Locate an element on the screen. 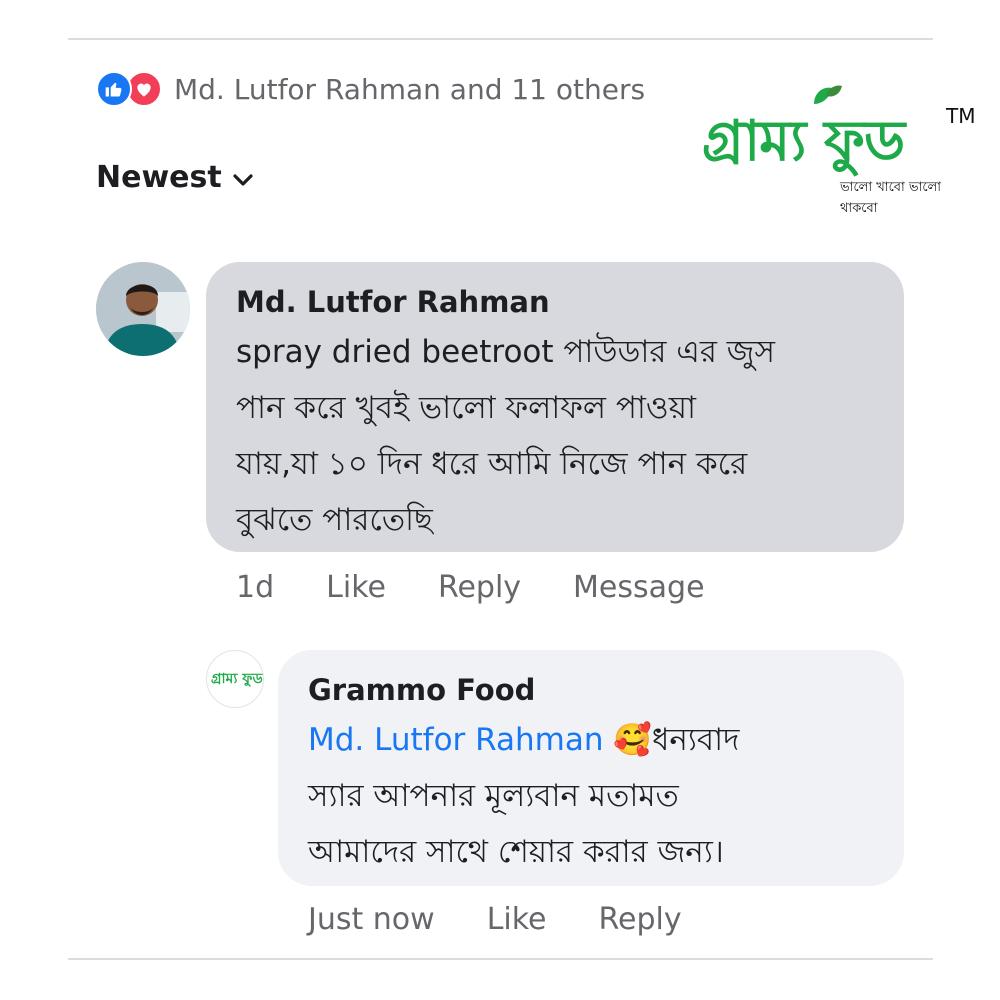 The image size is (1000, 1000). sort-dropdown: Newest is located at coordinates (175, 177).